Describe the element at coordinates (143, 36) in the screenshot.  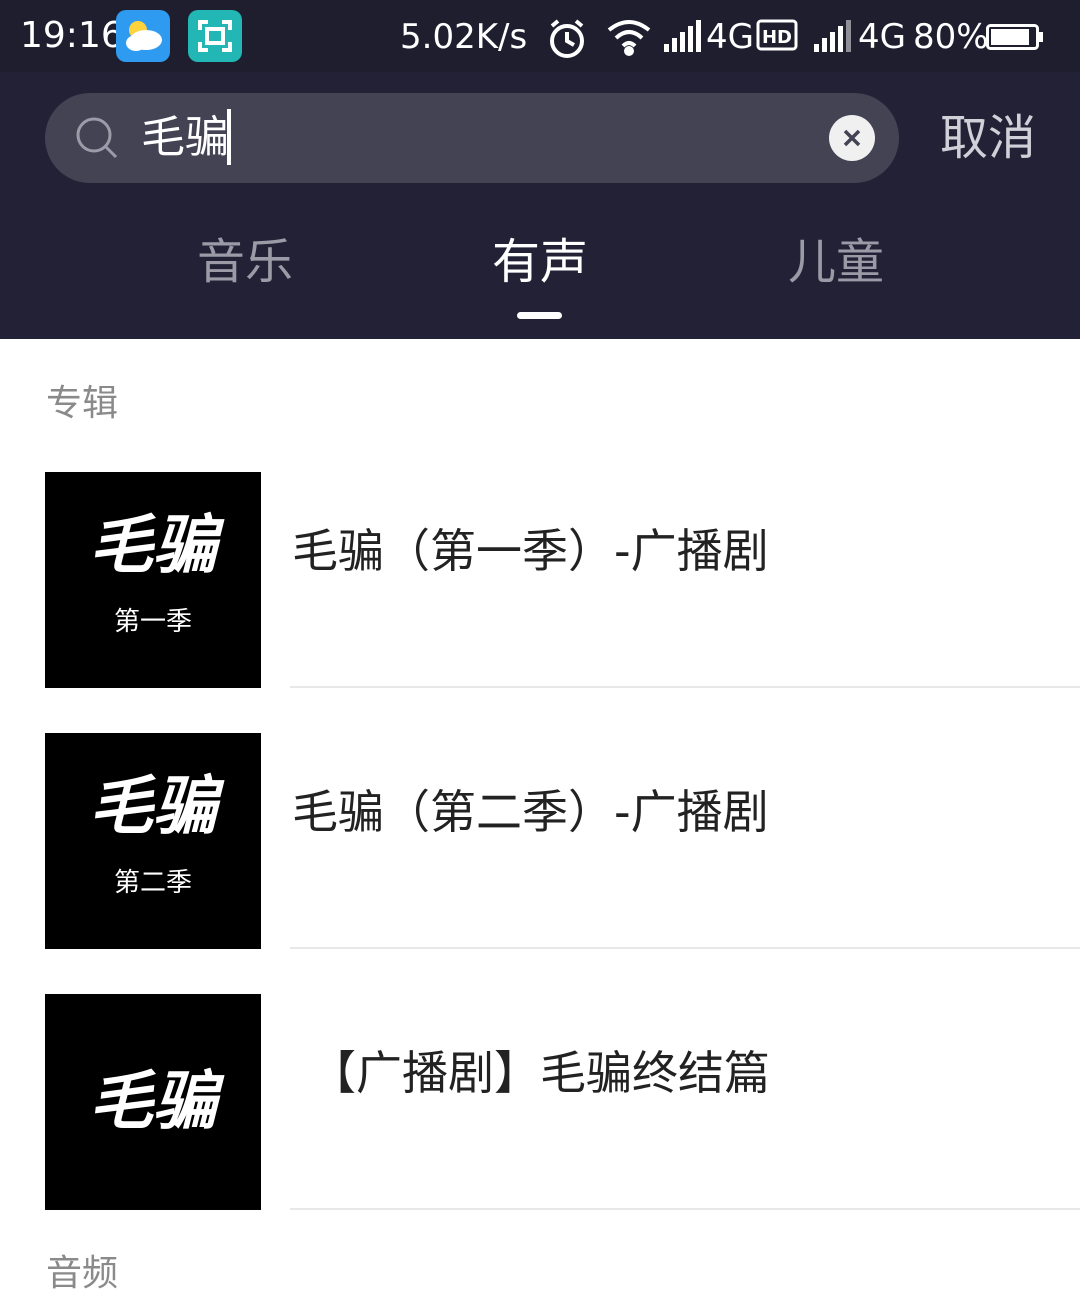
I see `weather-app-icon` at that location.